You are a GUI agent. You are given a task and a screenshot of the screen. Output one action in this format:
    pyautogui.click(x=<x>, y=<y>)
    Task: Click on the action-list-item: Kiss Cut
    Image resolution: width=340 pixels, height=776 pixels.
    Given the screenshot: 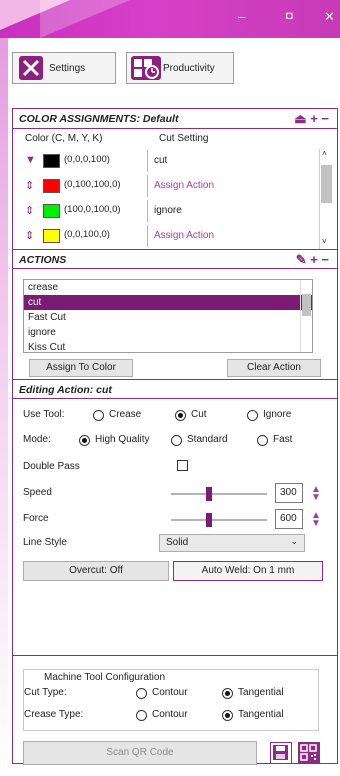 What is the action you would take?
    pyautogui.click(x=168, y=346)
    